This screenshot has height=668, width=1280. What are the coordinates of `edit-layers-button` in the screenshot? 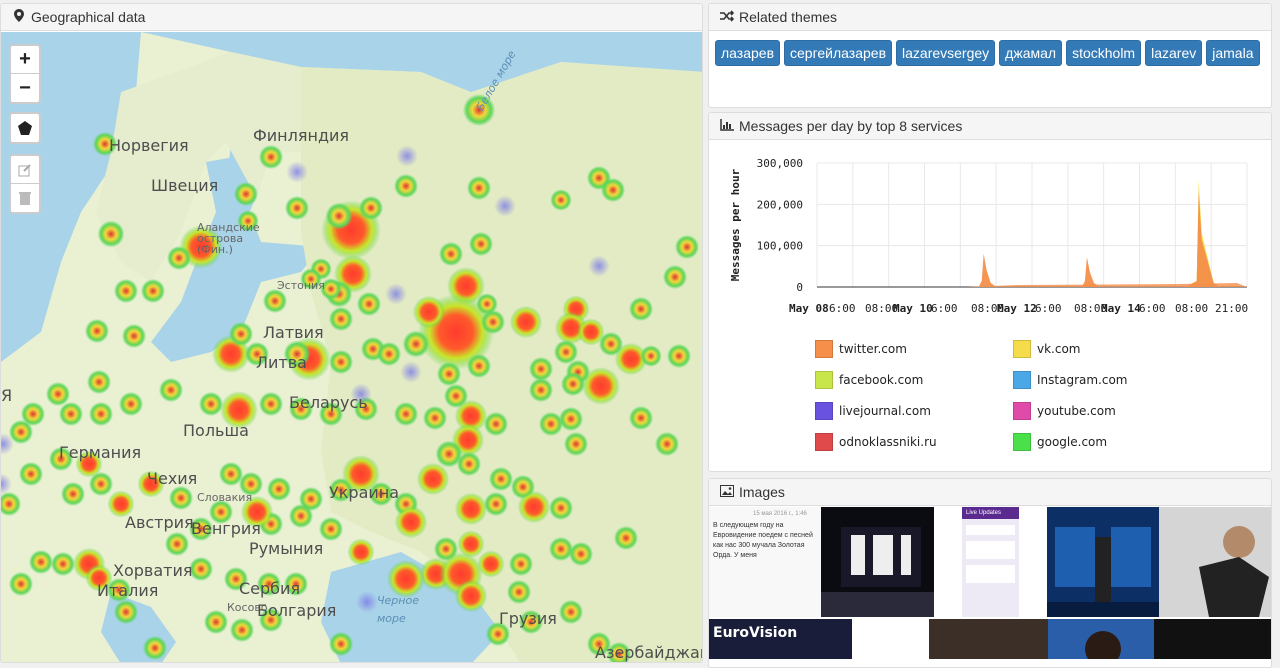 It's located at (25, 170).